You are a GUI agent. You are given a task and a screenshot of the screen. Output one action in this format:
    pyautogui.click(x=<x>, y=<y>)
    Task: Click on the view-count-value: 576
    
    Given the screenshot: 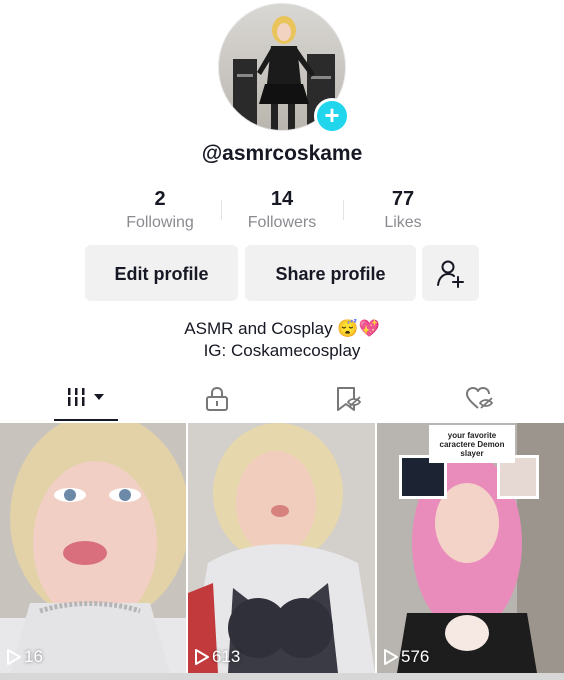 What is the action you would take?
    pyautogui.click(x=415, y=656)
    